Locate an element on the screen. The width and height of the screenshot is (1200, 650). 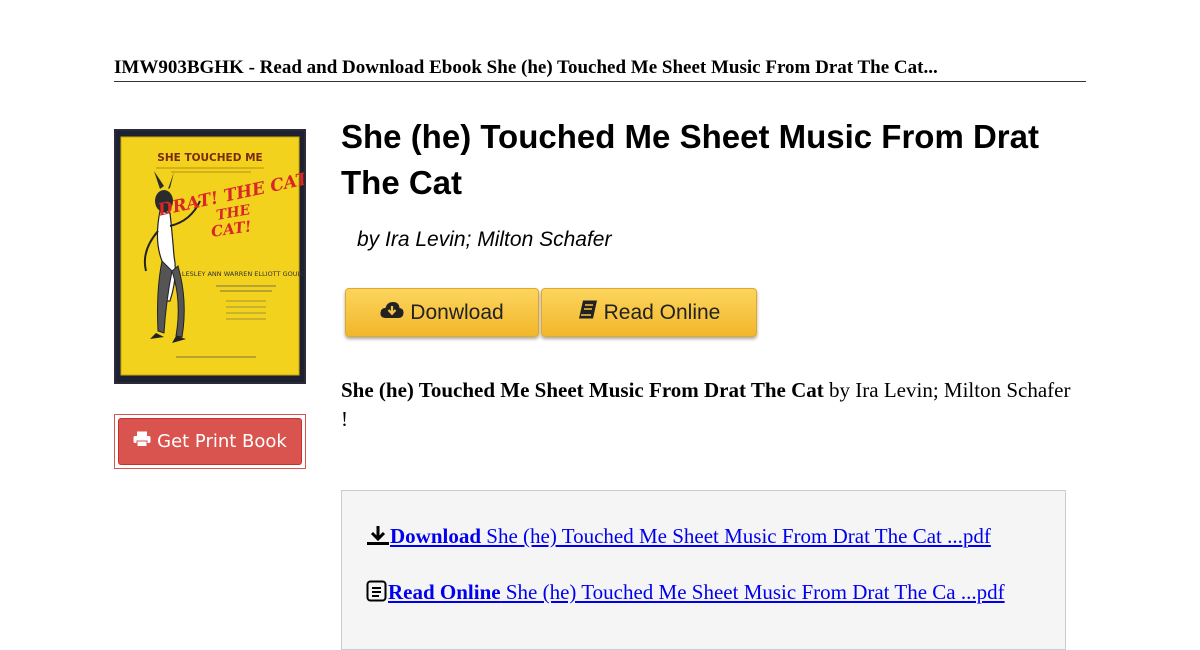
read-online-label: Read Online is located at coordinates (662, 312).